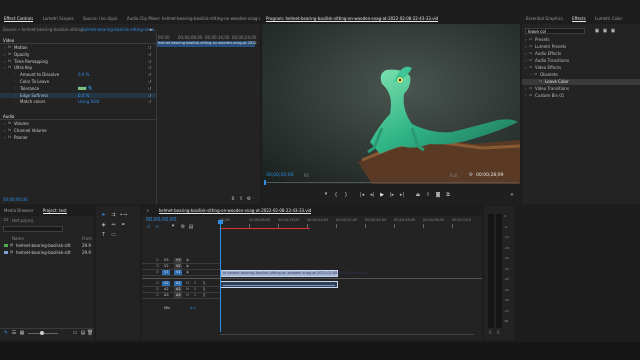 This screenshot has height=360, width=640. I want to click on linked-selection-icon: ∞, so click(157, 227).